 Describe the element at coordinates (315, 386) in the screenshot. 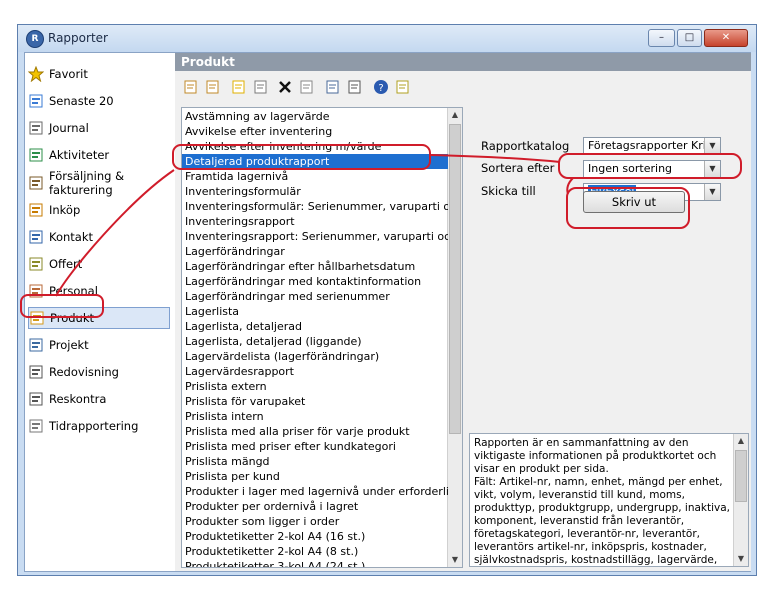

I see `report-list-item: Prislista extern` at that location.